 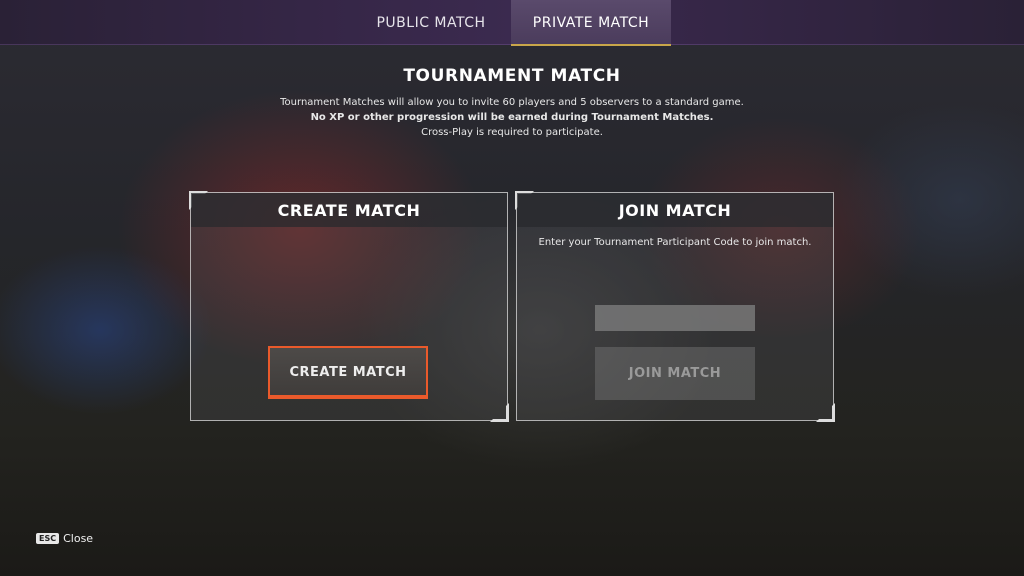 What do you see at coordinates (512, 76) in the screenshot?
I see `page-title: TOURNAMENT MATCH` at bounding box center [512, 76].